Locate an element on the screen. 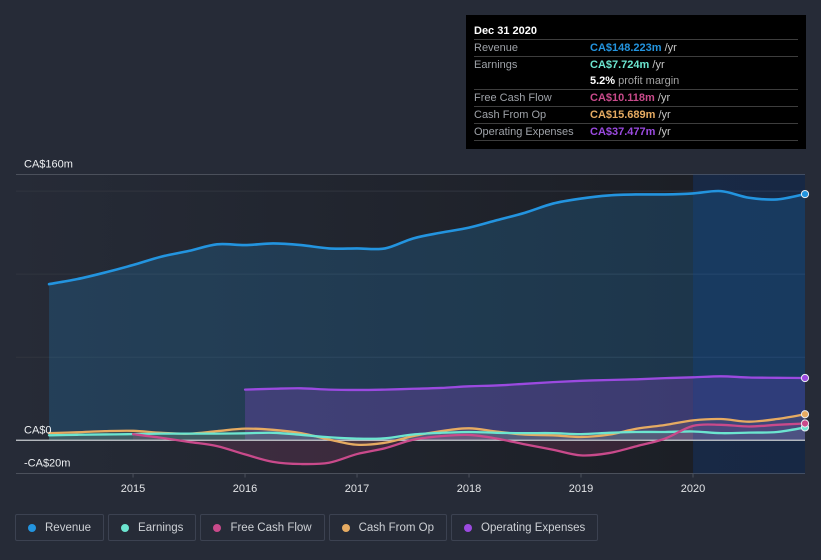 Image resolution: width=821 pixels, height=560 pixels. y-axis-label: -CA$20m is located at coordinates (47, 464).